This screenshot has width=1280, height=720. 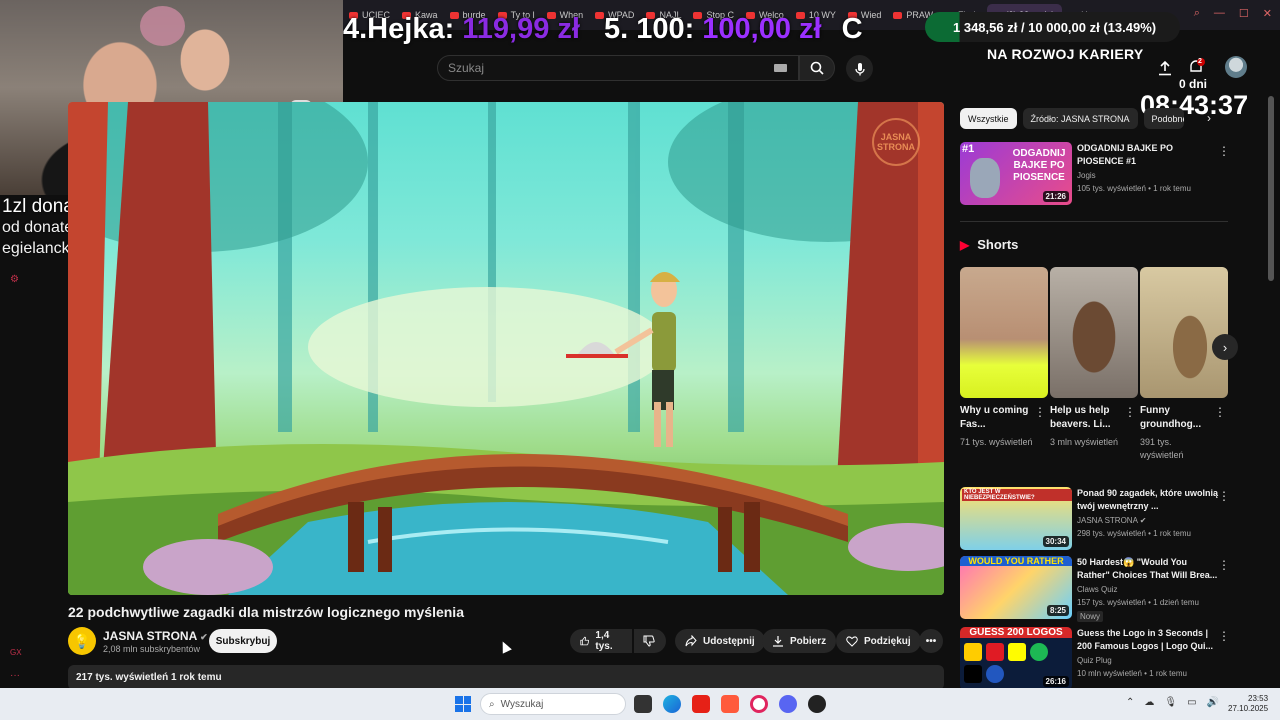 I want to click on video-meta: 105 tys. wyświetleń • 1 rok temu, so click(x=1134, y=188).